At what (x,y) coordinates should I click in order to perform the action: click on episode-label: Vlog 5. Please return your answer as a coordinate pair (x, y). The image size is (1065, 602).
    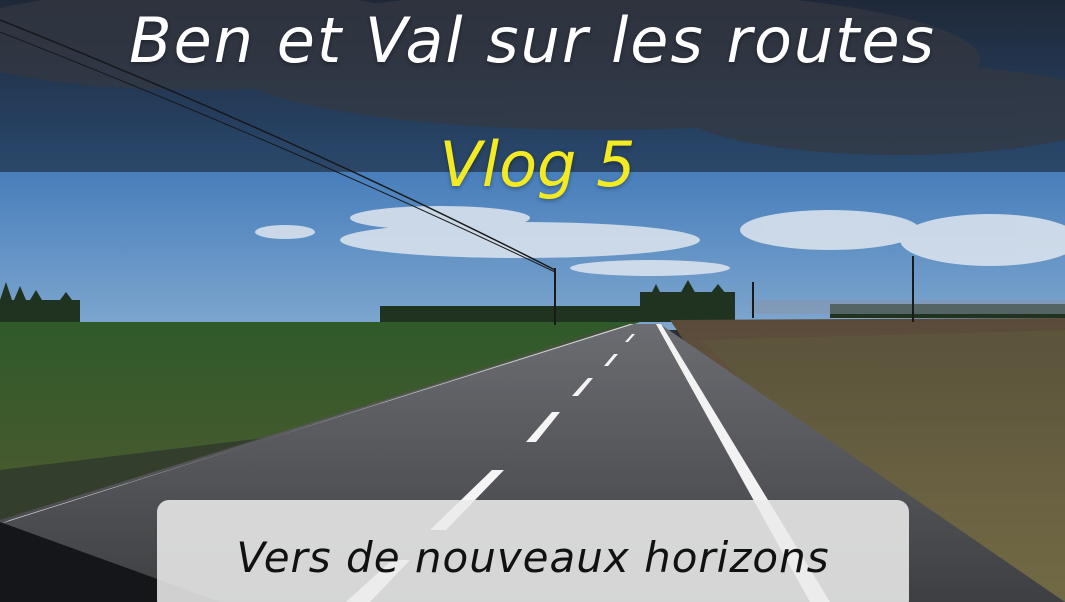
    Looking at the image, I should click on (537, 164).